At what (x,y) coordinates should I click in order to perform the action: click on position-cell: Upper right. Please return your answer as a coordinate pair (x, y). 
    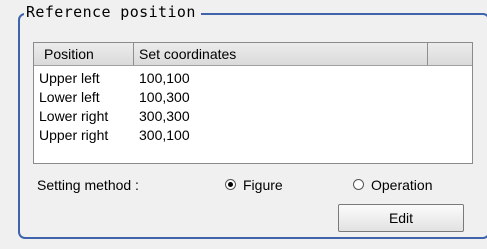
    Looking at the image, I should click on (74, 135).